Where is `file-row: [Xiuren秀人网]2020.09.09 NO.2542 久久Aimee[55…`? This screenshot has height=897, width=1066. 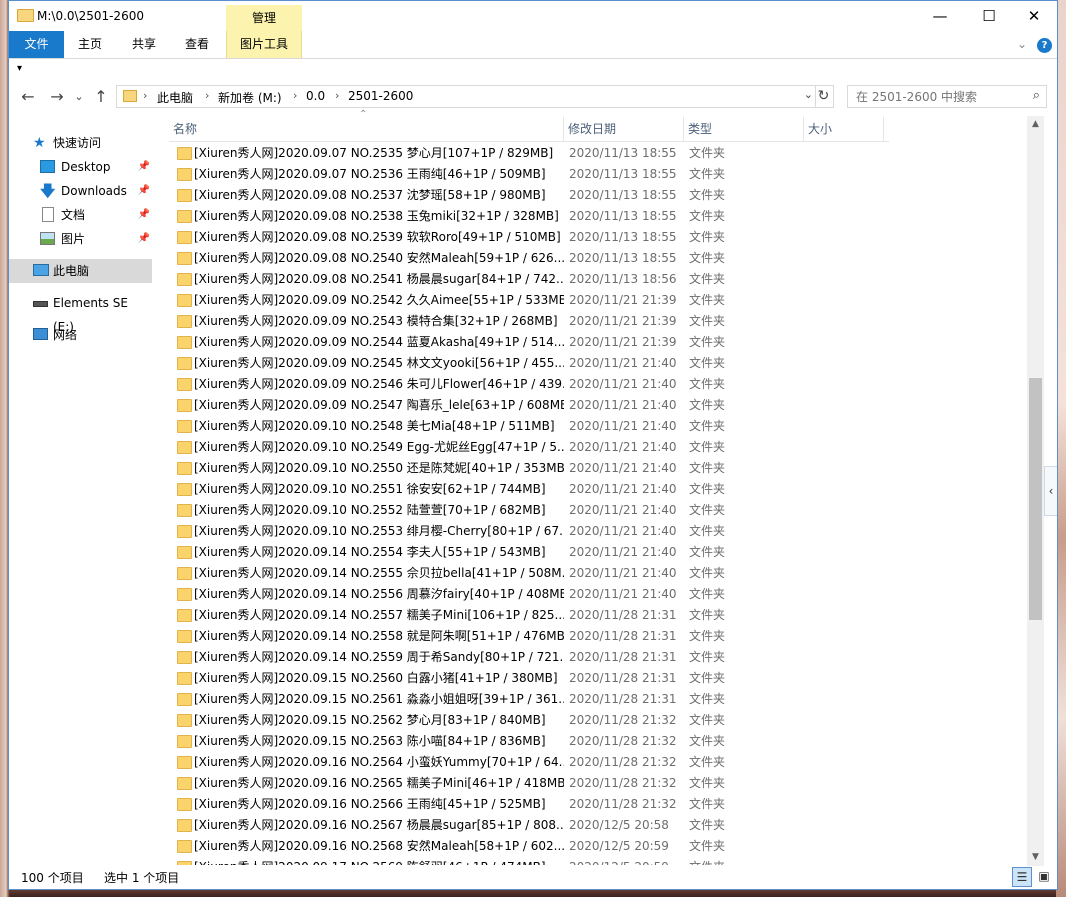 file-row: [Xiuren秀人网]2020.09.09 NO.2542 久久Aimee[55… is located at coordinates (596, 300).